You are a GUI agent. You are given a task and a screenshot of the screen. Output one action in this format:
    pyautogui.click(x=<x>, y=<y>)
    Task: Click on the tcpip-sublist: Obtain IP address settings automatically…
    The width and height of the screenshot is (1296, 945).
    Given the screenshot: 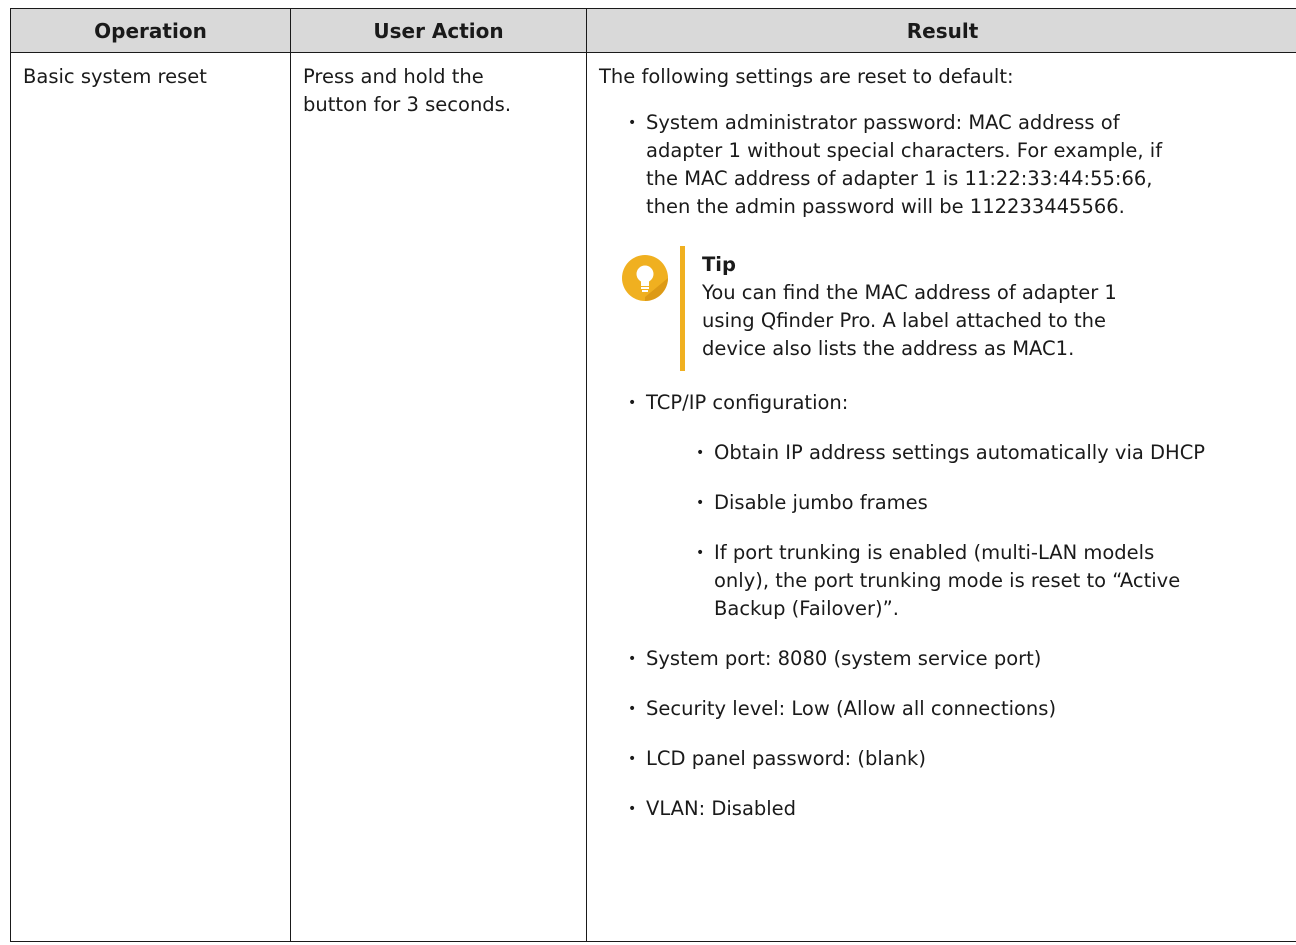 What is the action you would take?
    pyautogui.click(x=989, y=531)
    